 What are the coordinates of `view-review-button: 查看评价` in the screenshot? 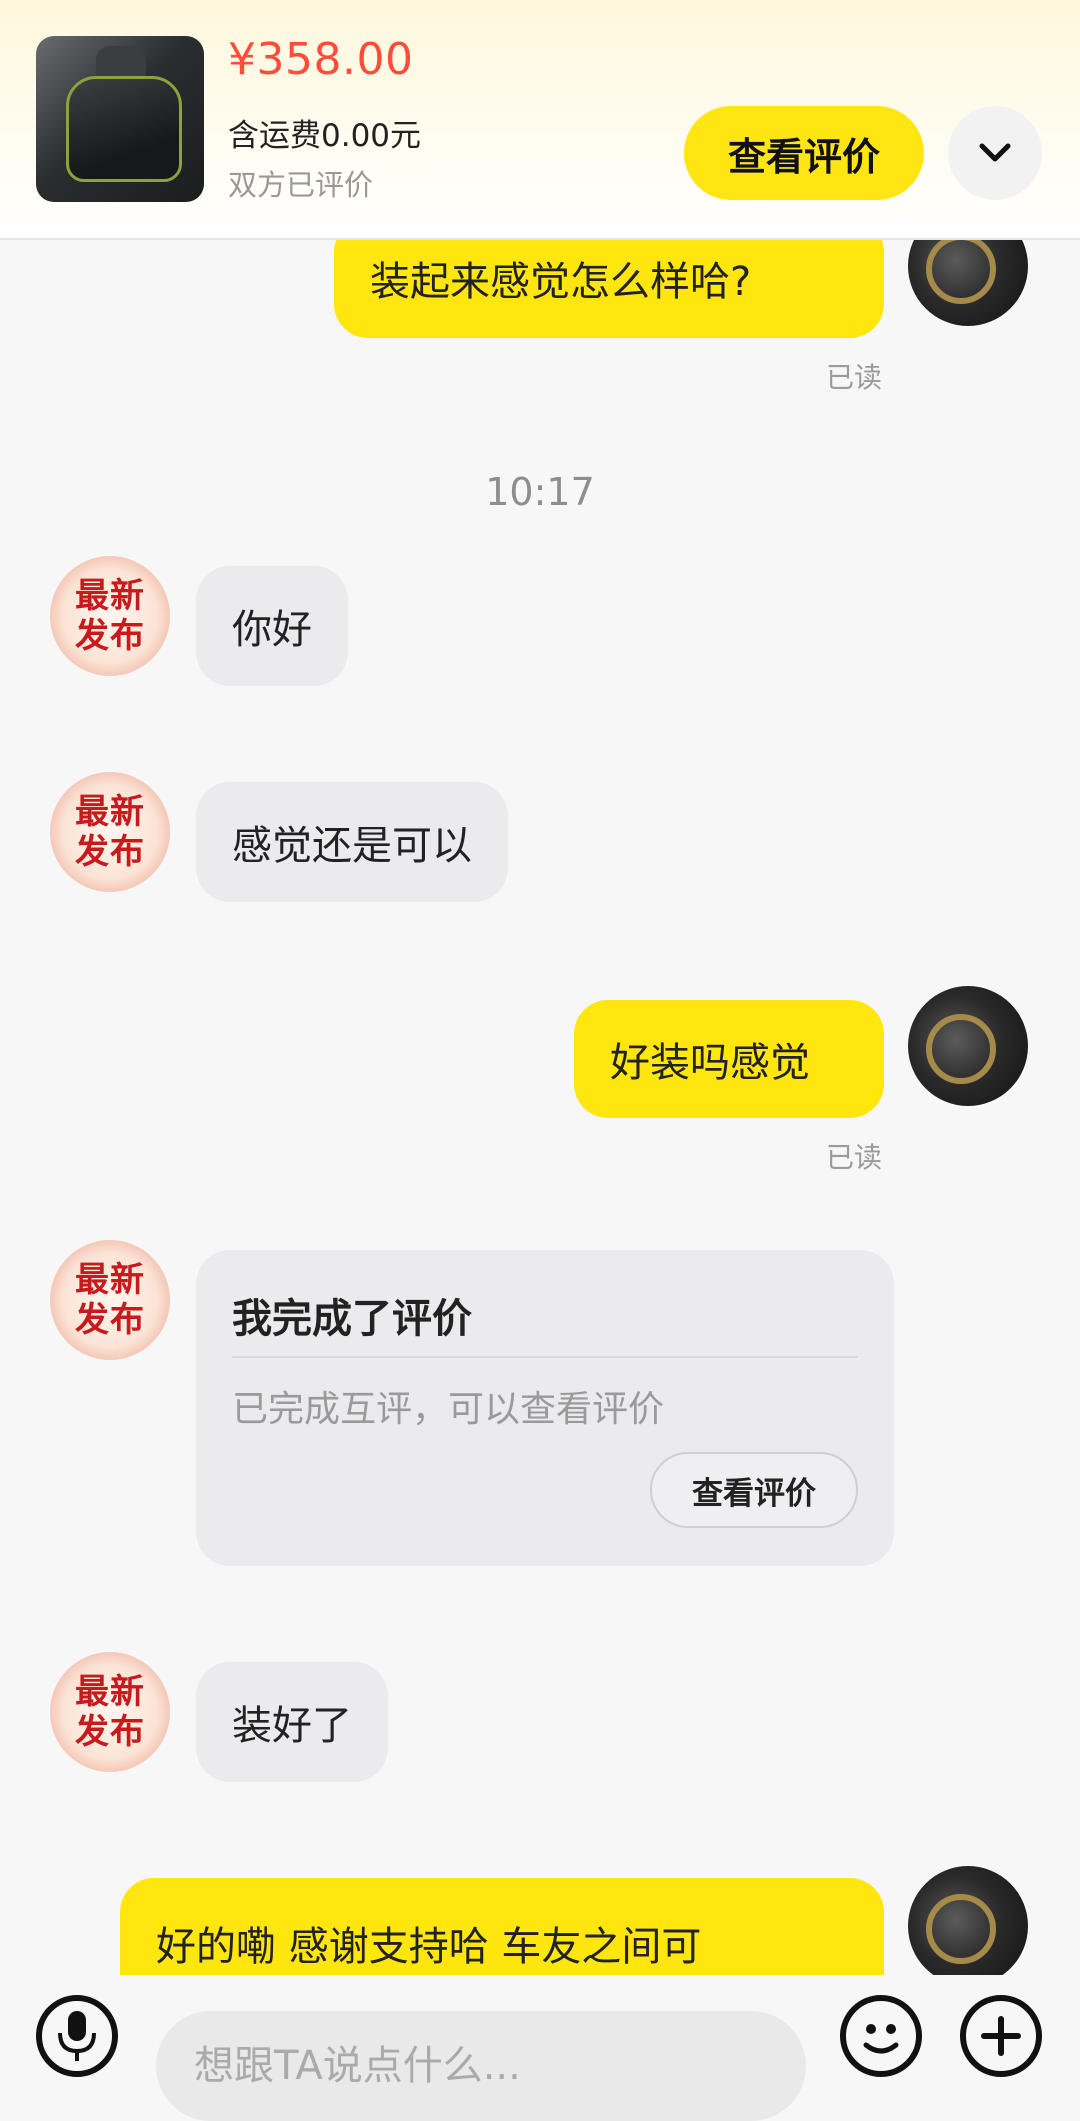 It's located at (804, 153).